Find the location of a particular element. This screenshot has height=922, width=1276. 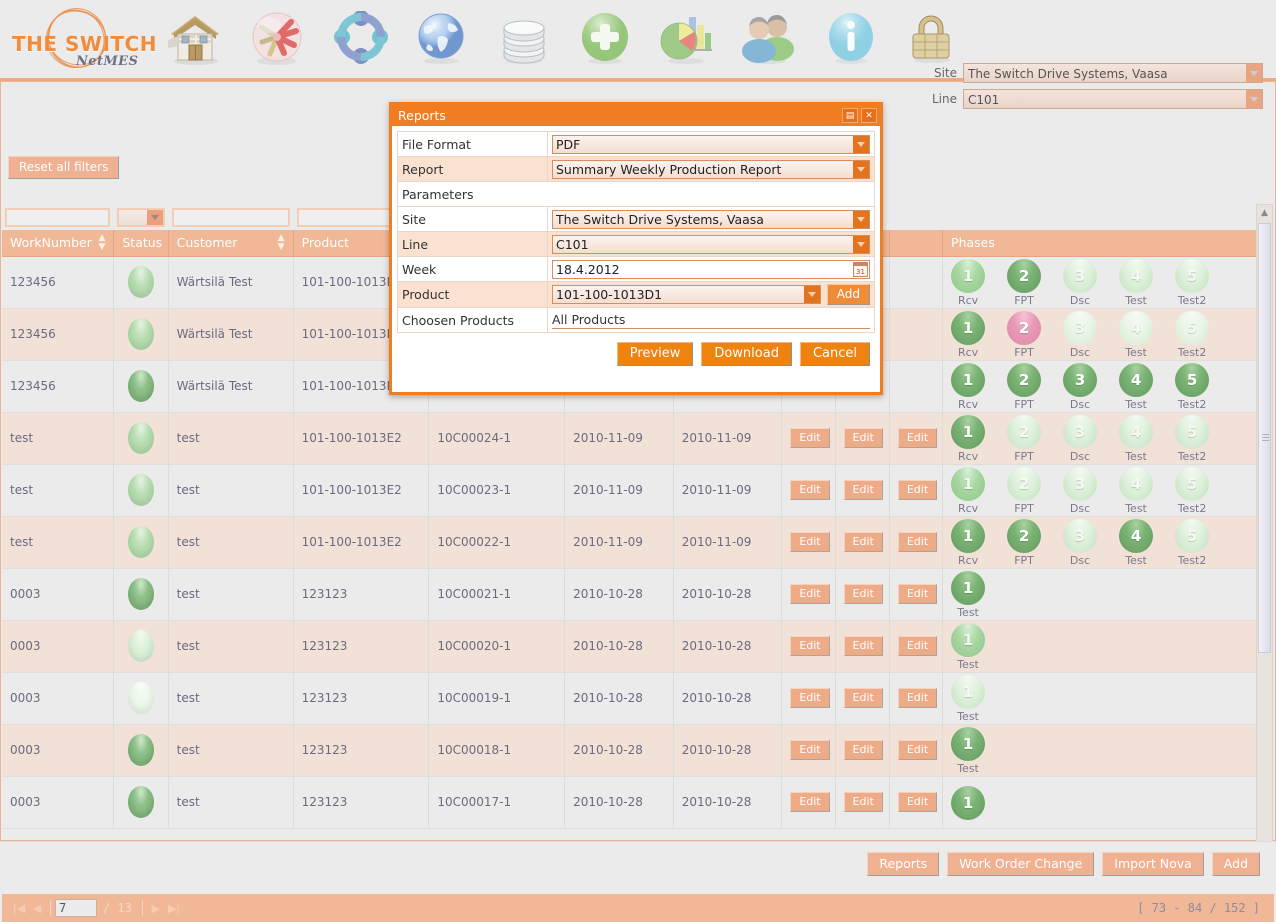

pager-next-button: ▶ is located at coordinates (156, 908).